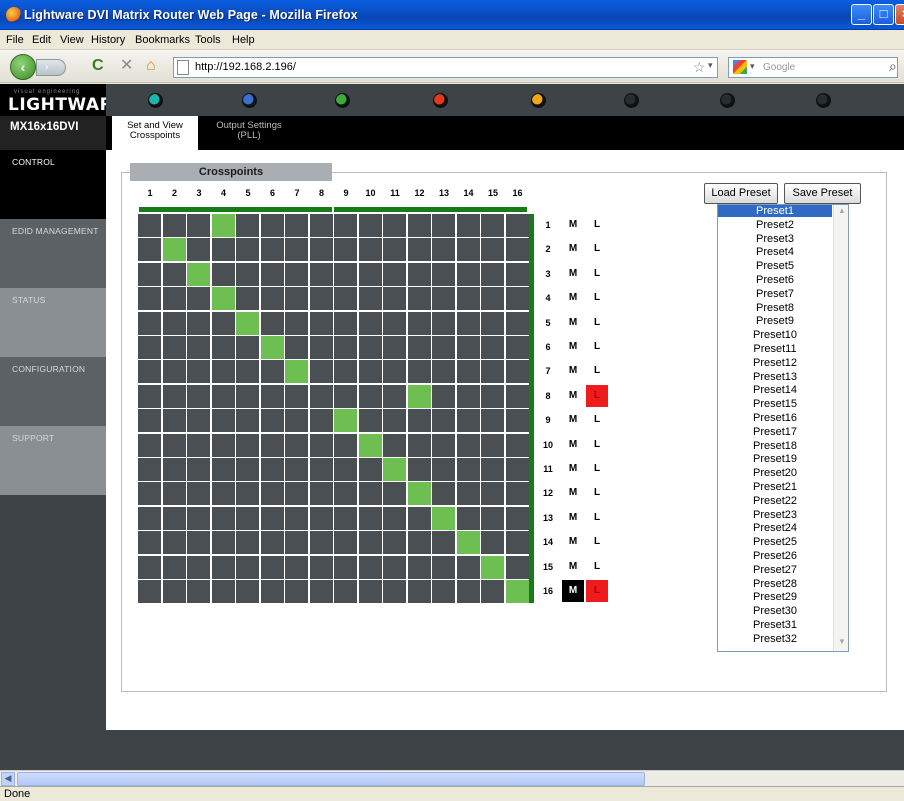 This screenshot has width=904, height=801. Describe the element at coordinates (775, 611) in the screenshot. I see `preset-item: Preset30` at that location.